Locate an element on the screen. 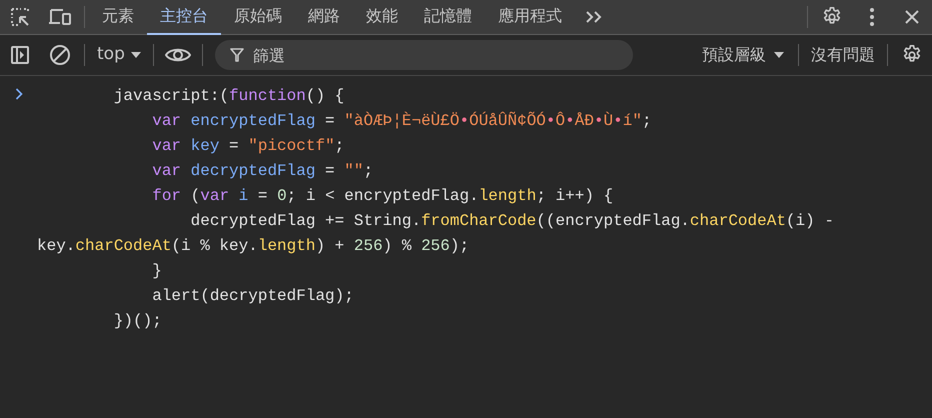  panel-tab: 記憶體 is located at coordinates (448, 17).